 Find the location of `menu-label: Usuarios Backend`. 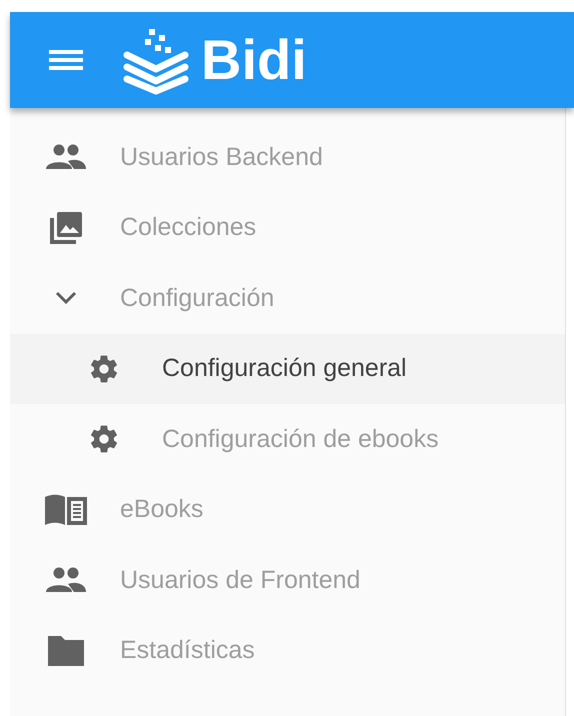

menu-label: Usuarios Backend is located at coordinates (221, 157).